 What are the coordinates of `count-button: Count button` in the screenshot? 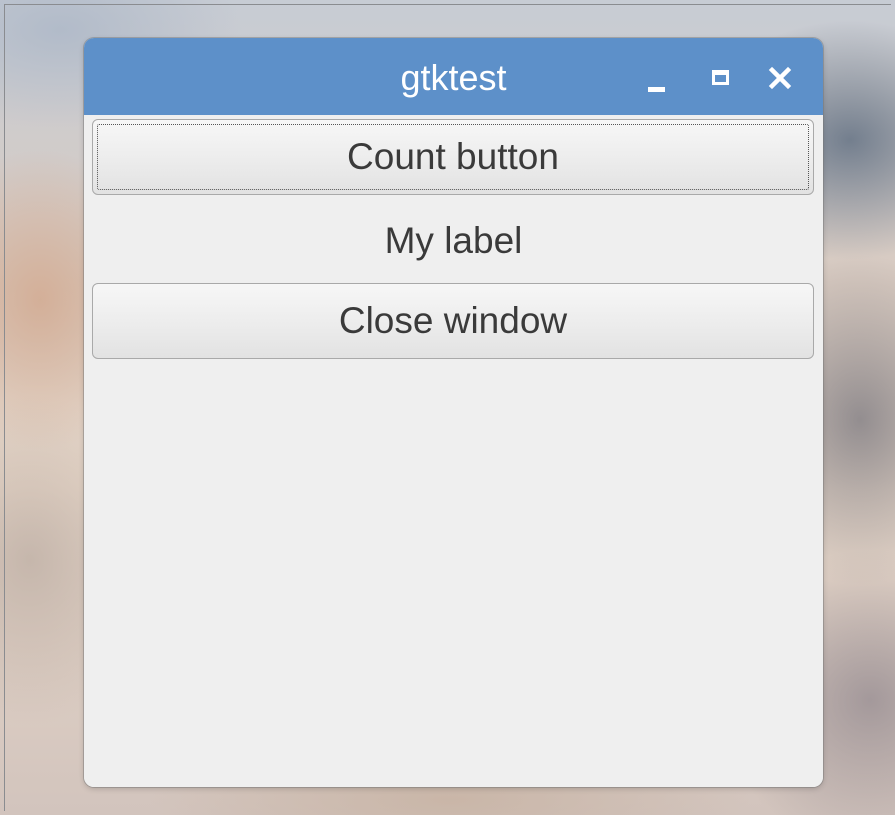 It's located at (453, 157).